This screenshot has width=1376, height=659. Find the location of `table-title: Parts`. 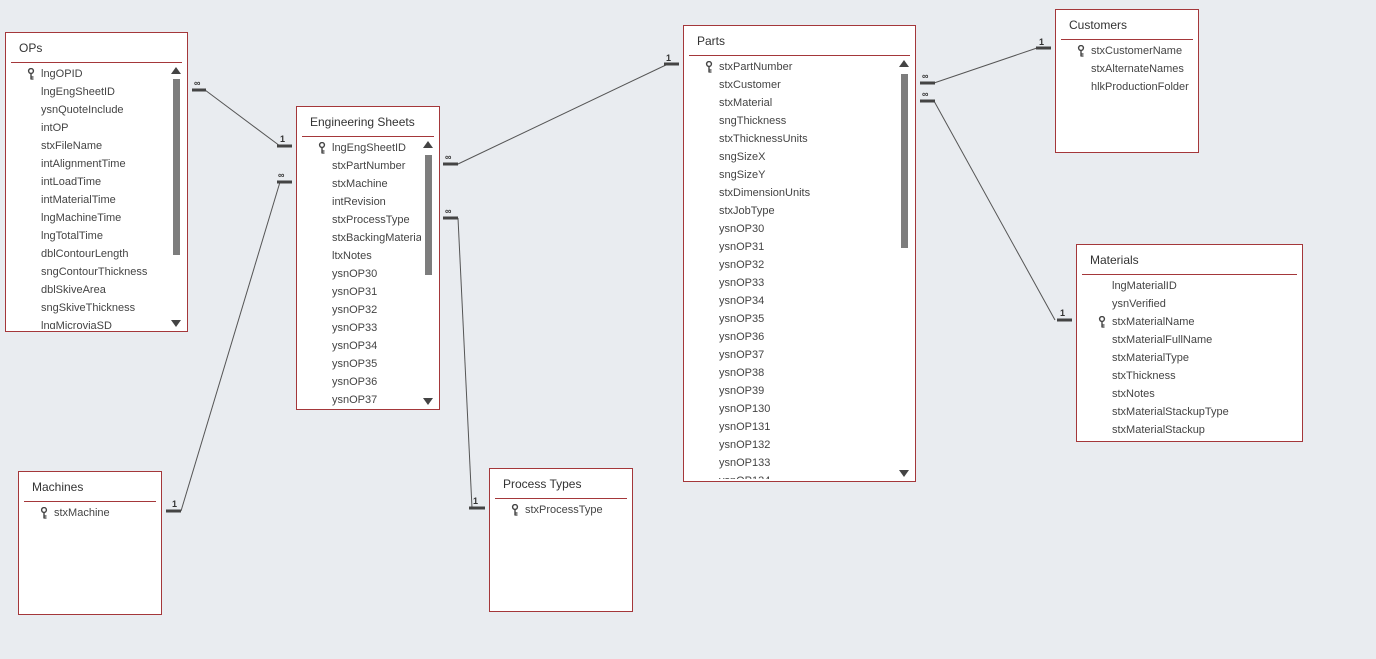

table-title: Parts is located at coordinates (711, 41).